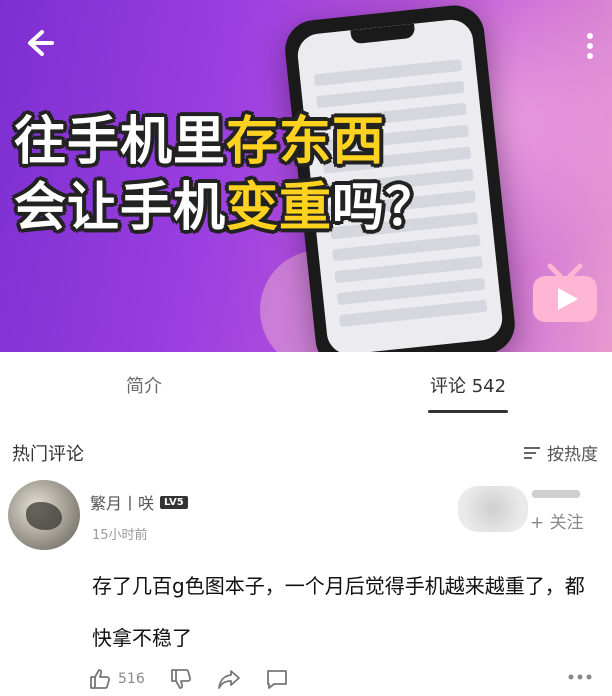  What do you see at coordinates (200, 679) in the screenshot?
I see `comment-actions: 516` at bounding box center [200, 679].